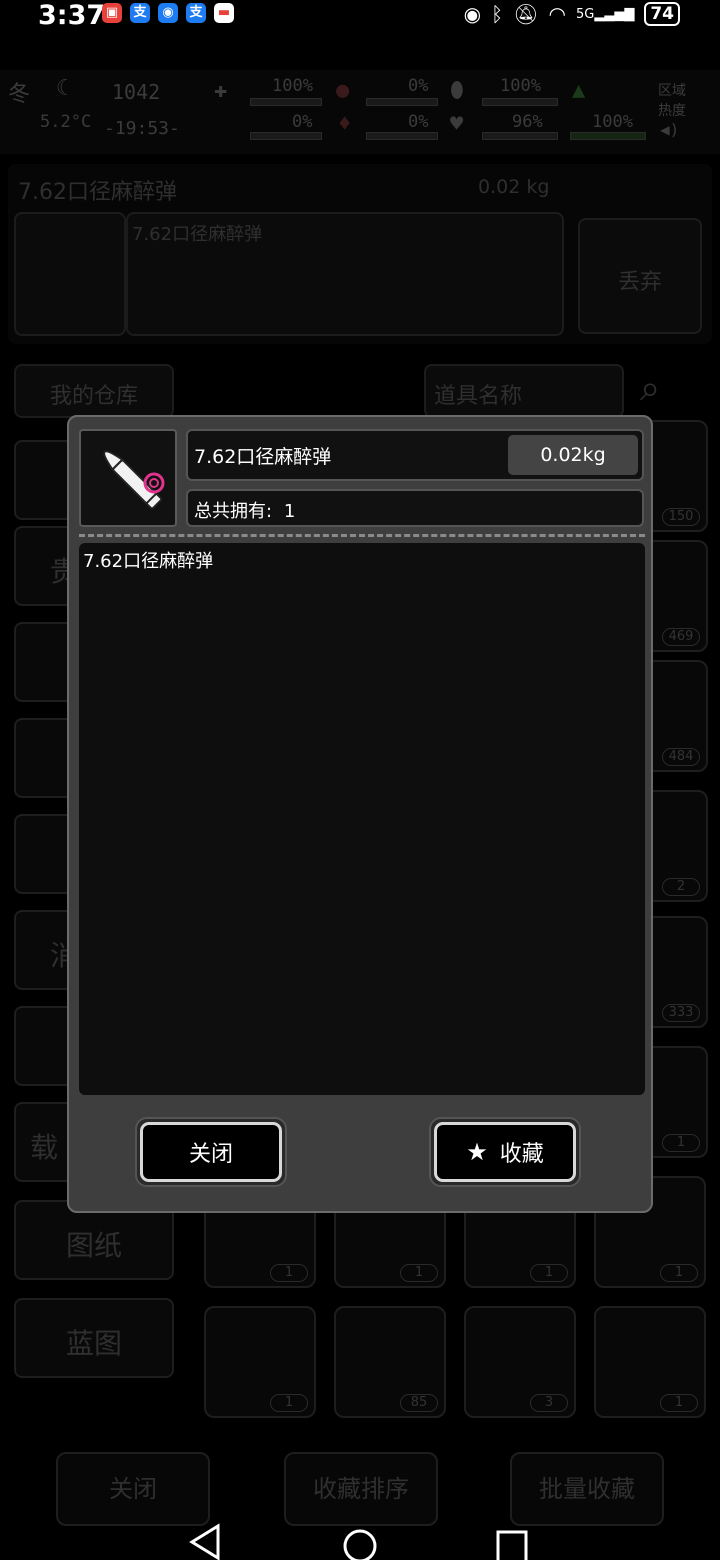 The width and height of the screenshot is (720, 1560). Describe the element at coordinates (527, 122) in the screenshot. I see `heart-value: 96%` at that location.